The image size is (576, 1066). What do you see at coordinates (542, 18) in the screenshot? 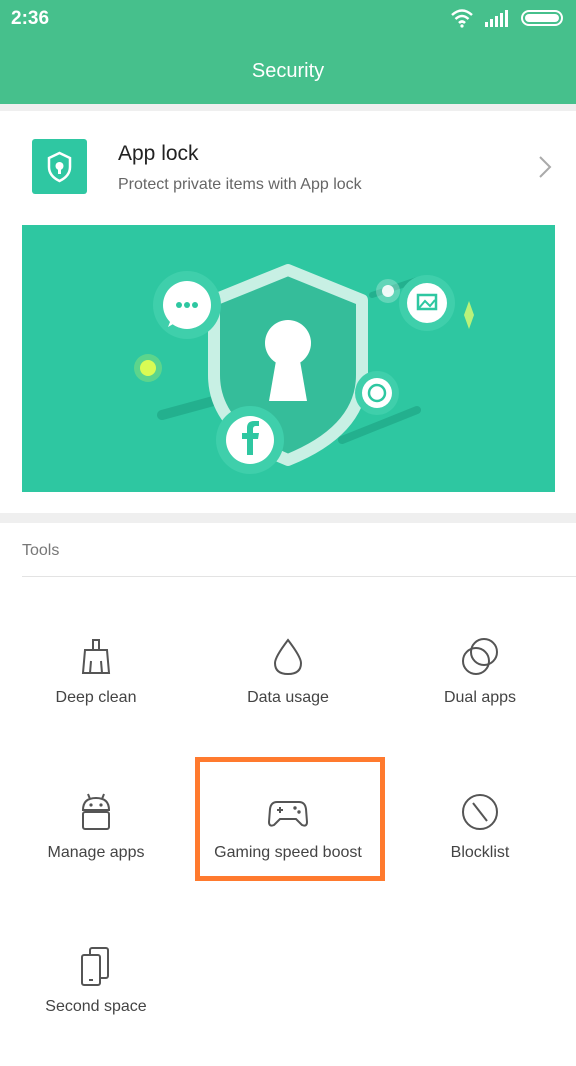
I see `battery-icon` at bounding box center [542, 18].